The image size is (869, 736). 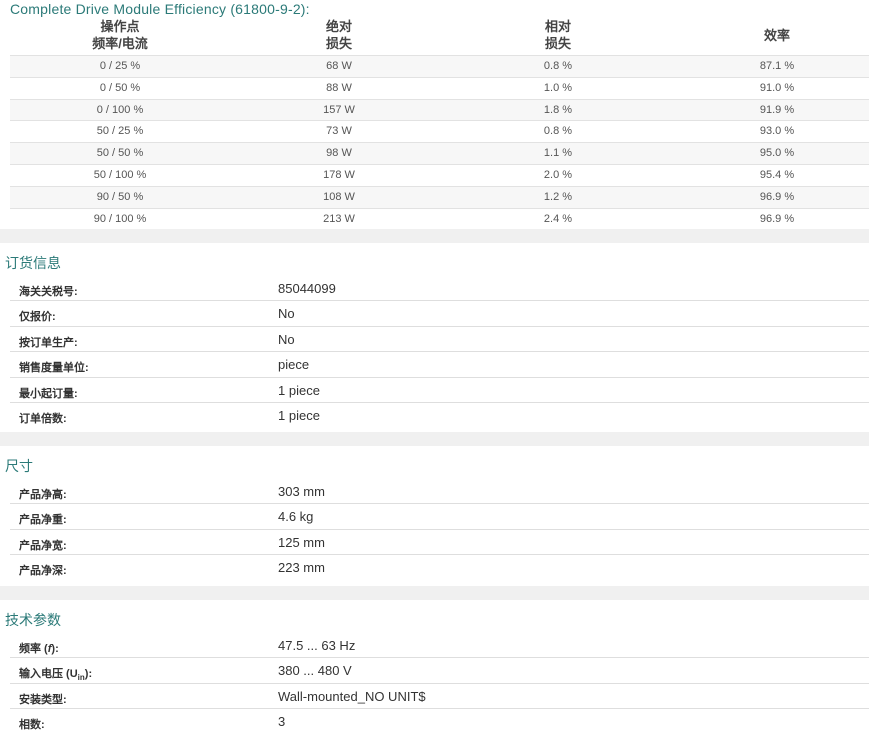 I want to click on field-label: 仅报价:, so click(x=37, y=317).